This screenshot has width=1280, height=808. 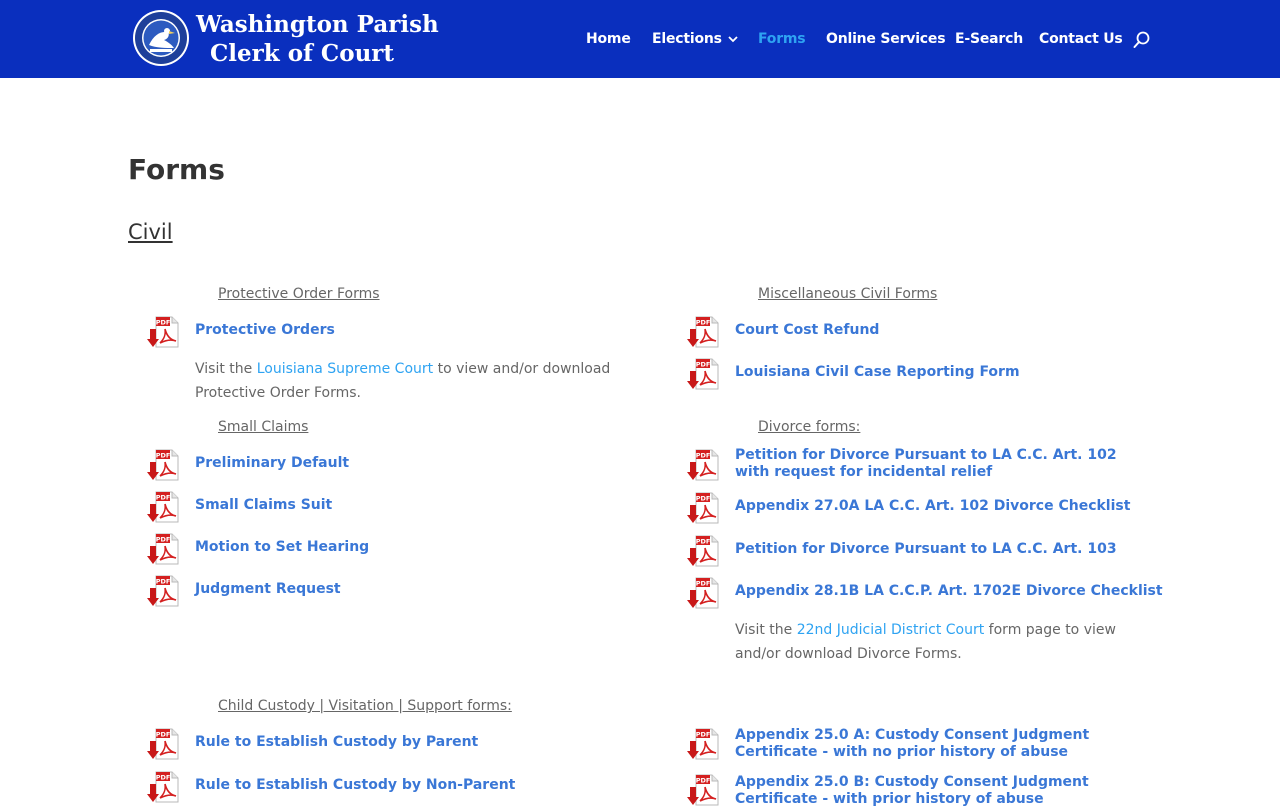 I want to click on link-custody-by-non-parent: Rule to Establish Custody by Non-Parent, so click(x=355, y=785).